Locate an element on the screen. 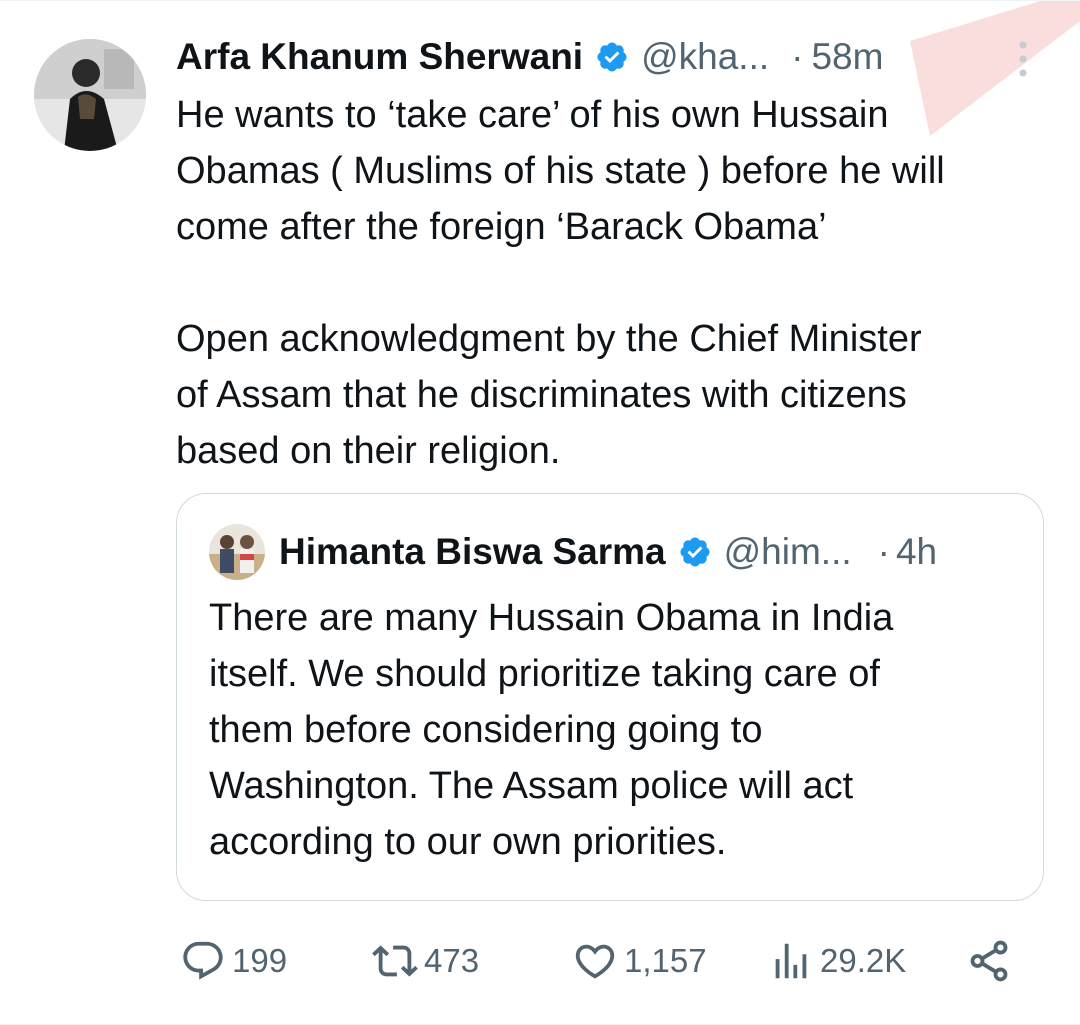 Image resolution: width=1080 pixels, height=1025 pixels. reply-button: 199 is located at coordinates (233, 961).